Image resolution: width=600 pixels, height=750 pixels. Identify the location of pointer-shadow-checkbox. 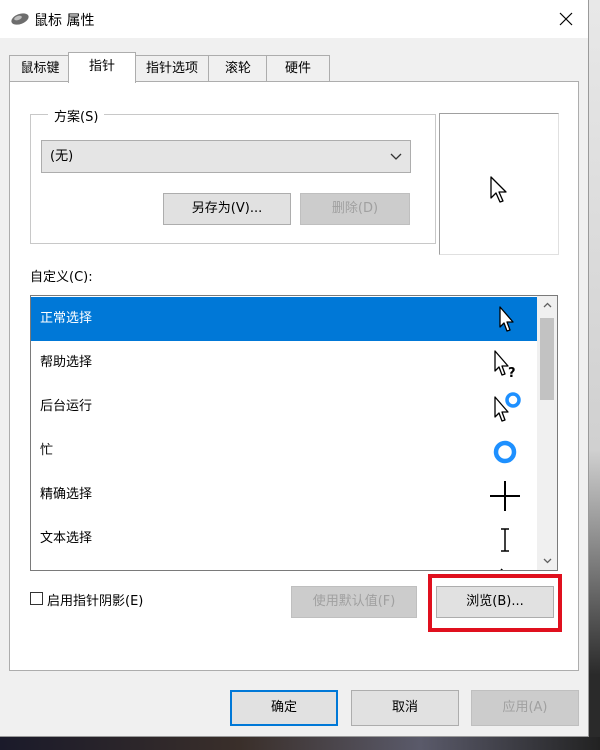
(36, 598).